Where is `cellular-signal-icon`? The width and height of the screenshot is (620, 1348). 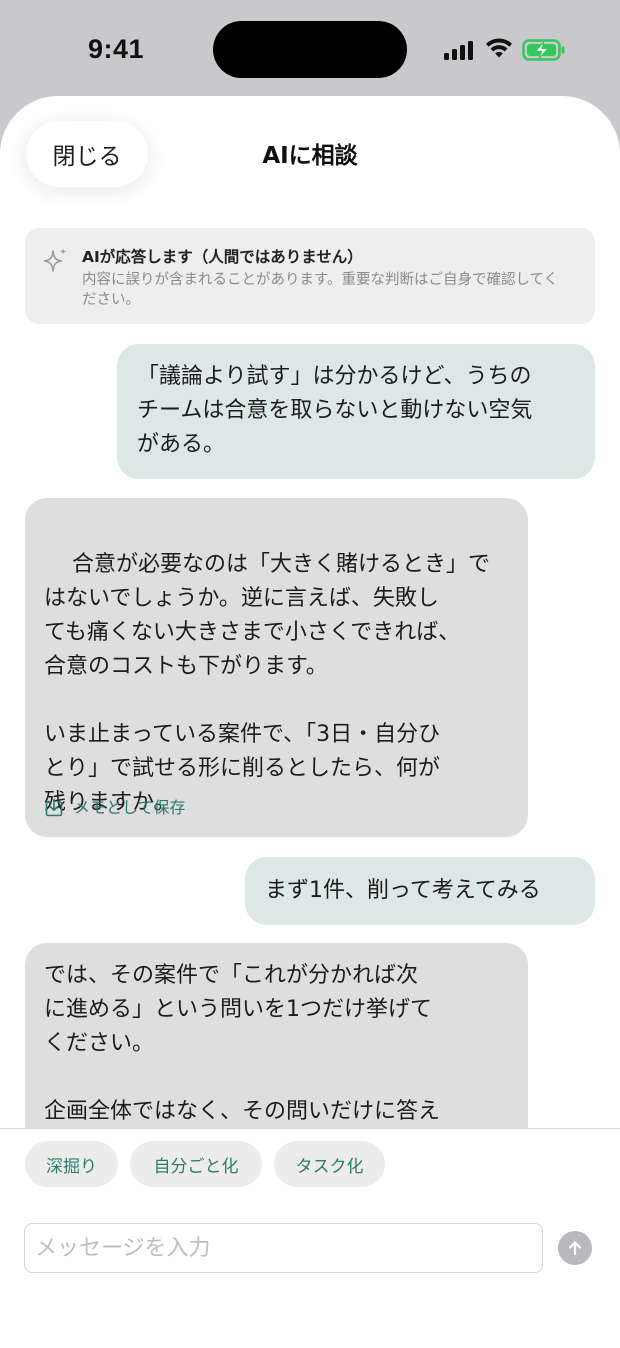
cellular-signal-icon is located at coordinates (460, 50).